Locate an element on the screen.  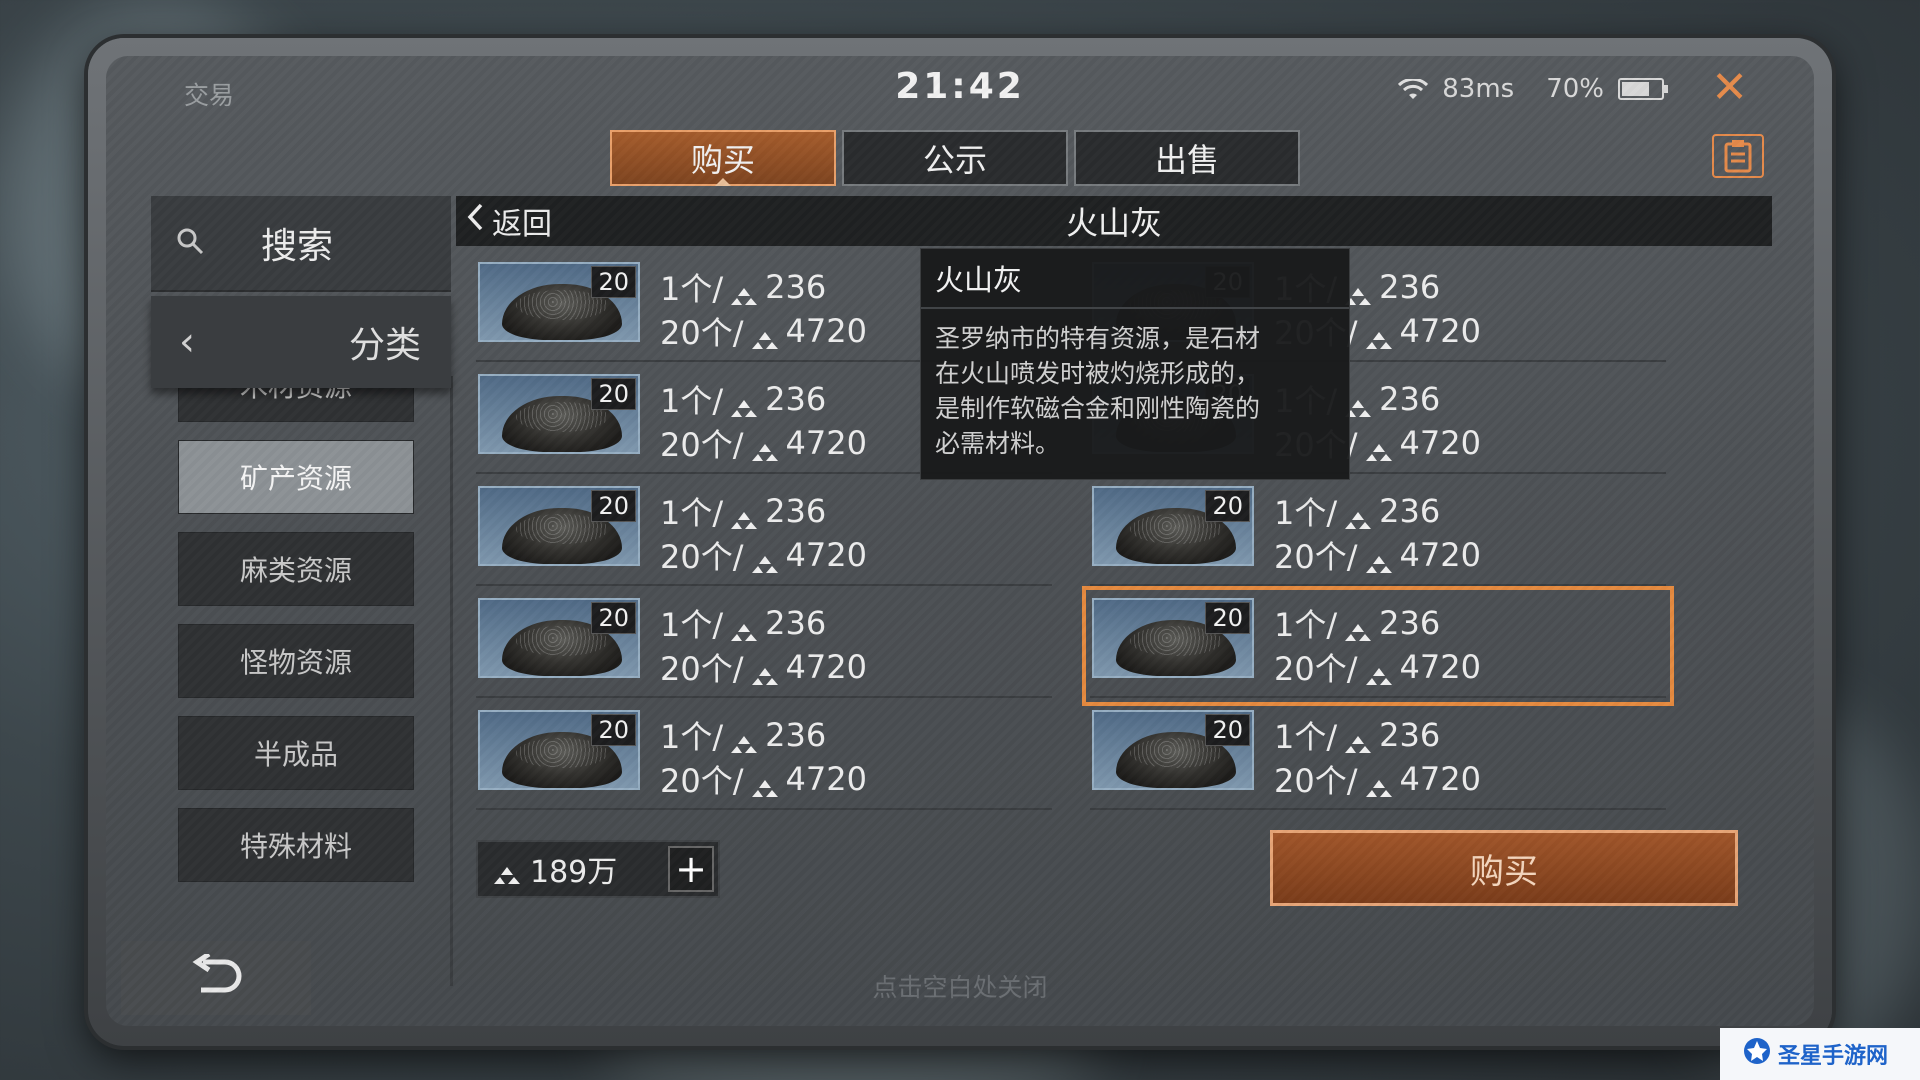
listing-item: 20 1个/236 20个/4720 is located at coordinates (764, 758).